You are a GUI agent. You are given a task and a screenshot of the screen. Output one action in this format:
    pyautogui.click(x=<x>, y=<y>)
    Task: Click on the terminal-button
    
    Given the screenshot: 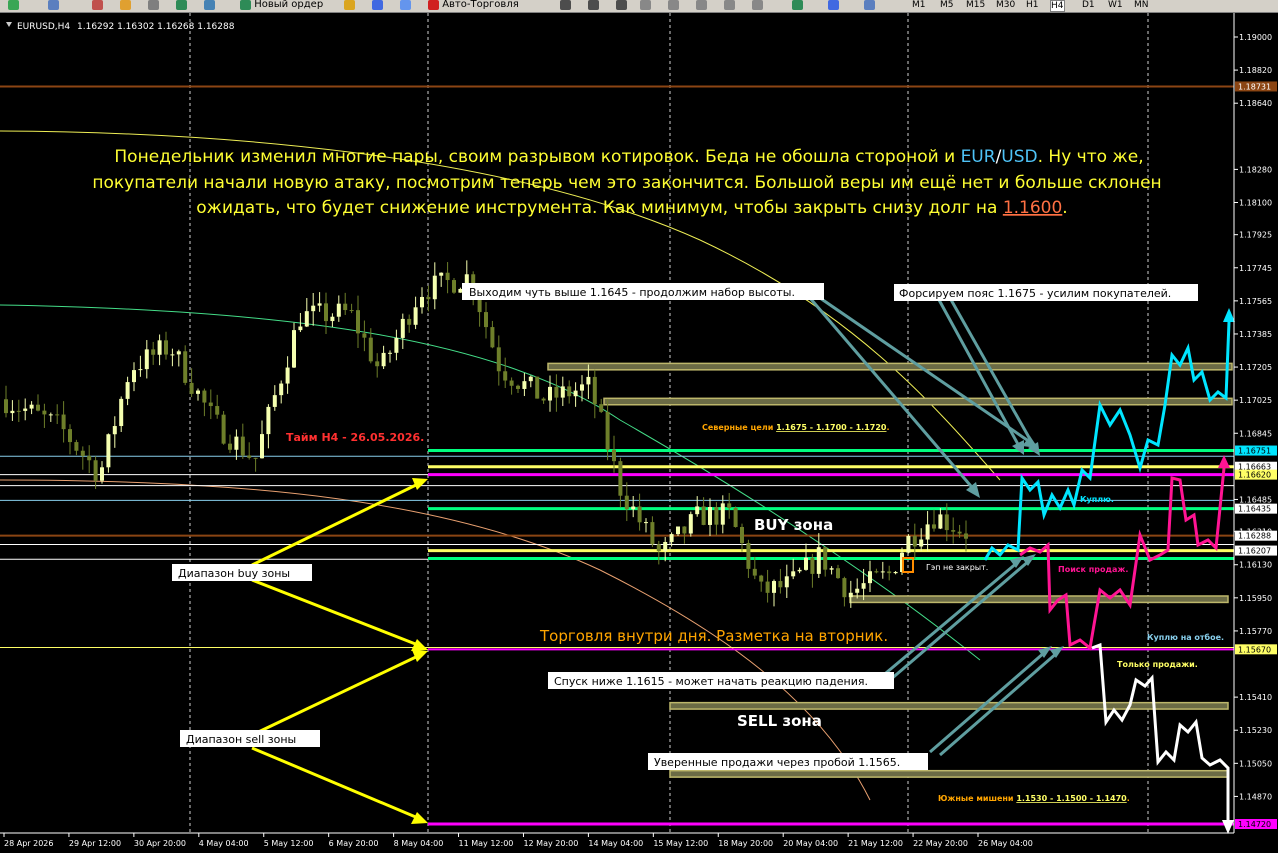 What is the action you would take?
    pyautogui.click(x=181, y=6)
    